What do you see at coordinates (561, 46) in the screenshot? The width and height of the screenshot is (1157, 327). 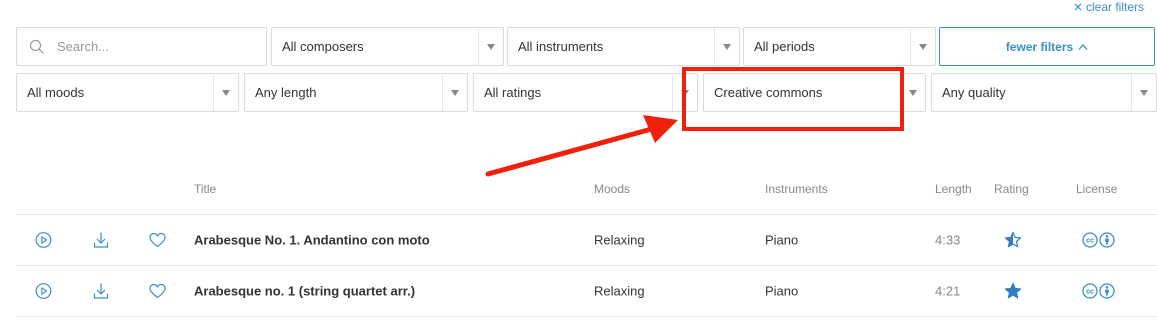 I see `instruments-select-value: All instruments` at bounding box center [561, 46].